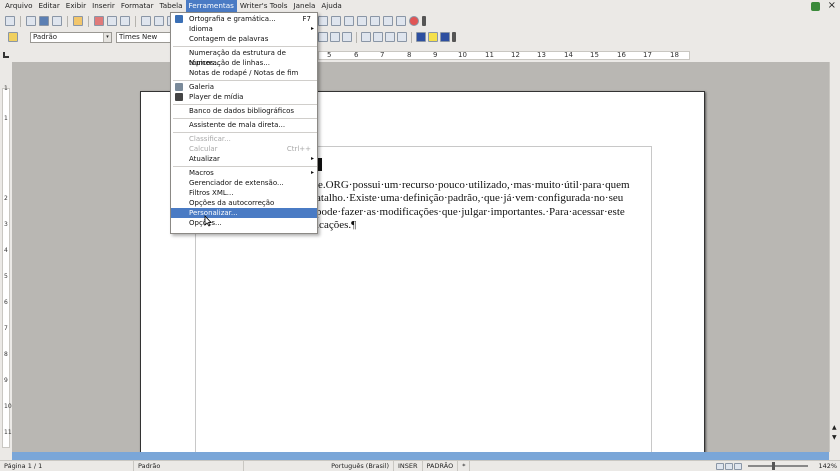  Describe the element at coordinates (378, 37) in the screenshot. I see `bullets-icon` at that location.